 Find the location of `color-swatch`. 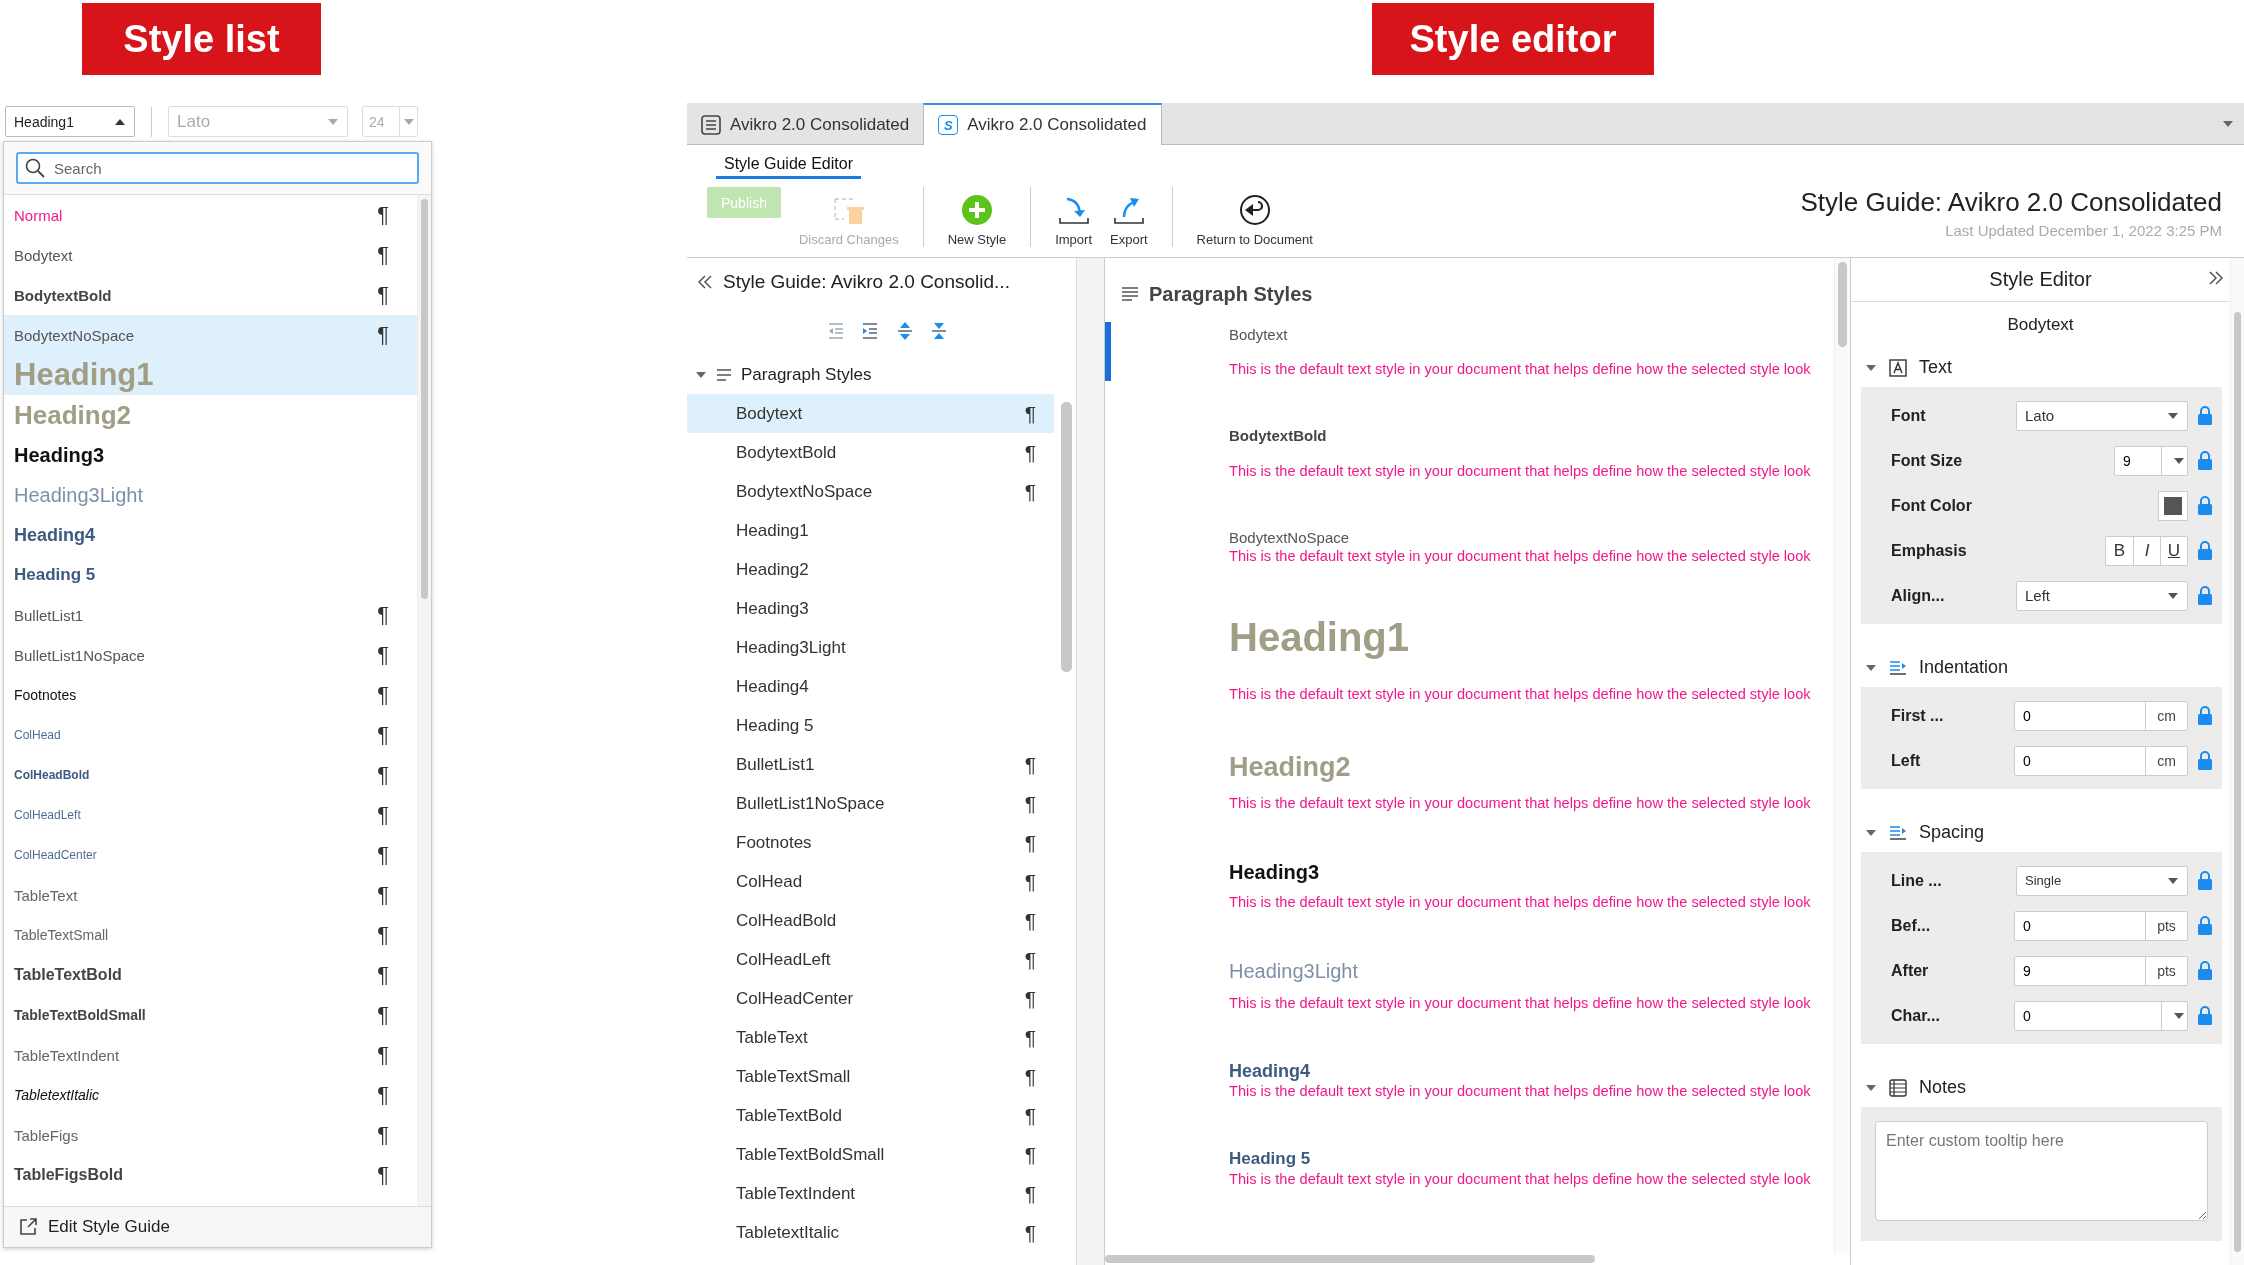

color-swatch is located at coordinates (2173, 505).